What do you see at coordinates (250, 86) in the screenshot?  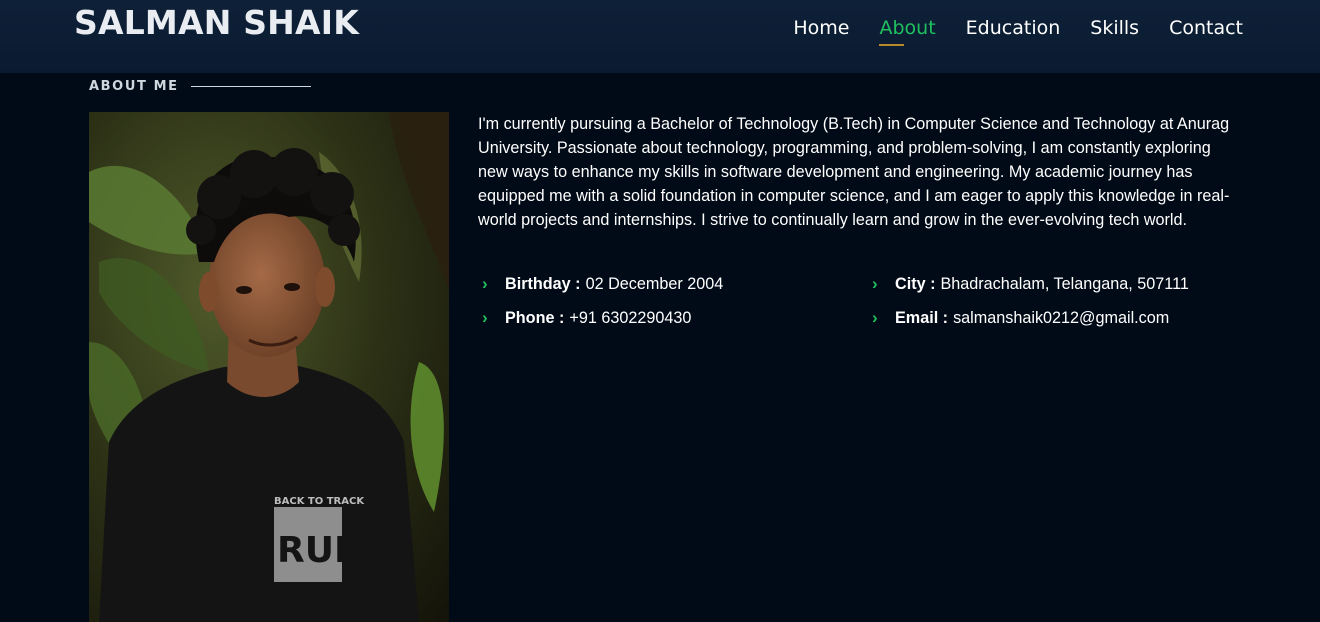 I see `section-title-rule` at bounding box center [250, 86].